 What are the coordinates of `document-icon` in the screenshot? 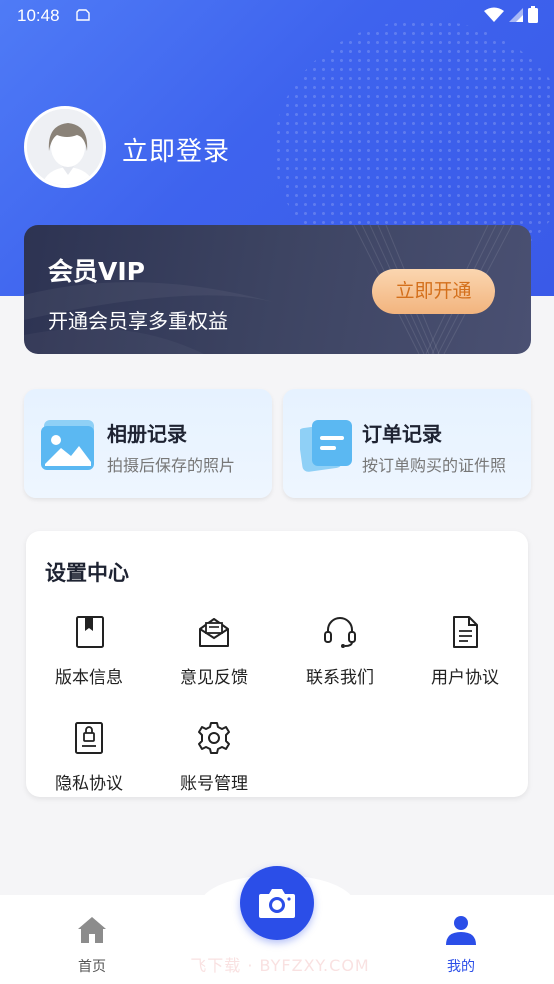 It's located at (465, 632).